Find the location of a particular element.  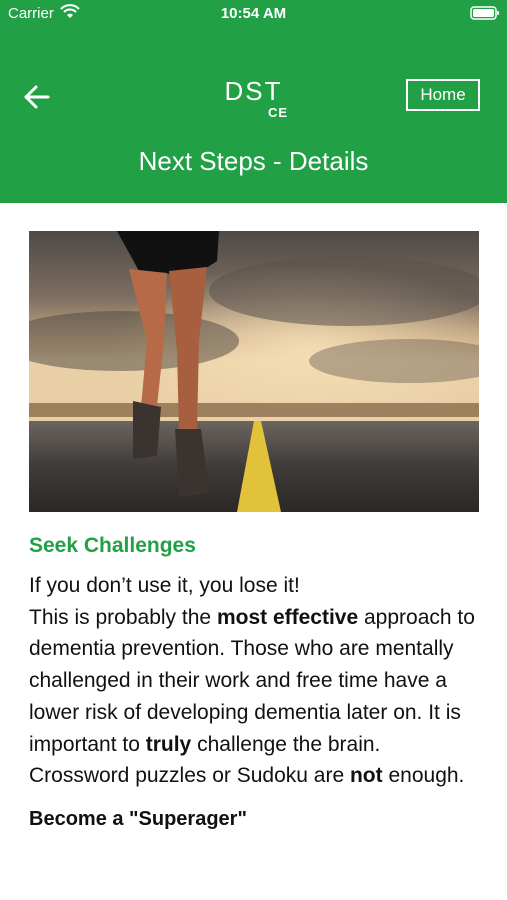

status-bar: Carrier 10:54 AM is located at coordinates (253, 15).